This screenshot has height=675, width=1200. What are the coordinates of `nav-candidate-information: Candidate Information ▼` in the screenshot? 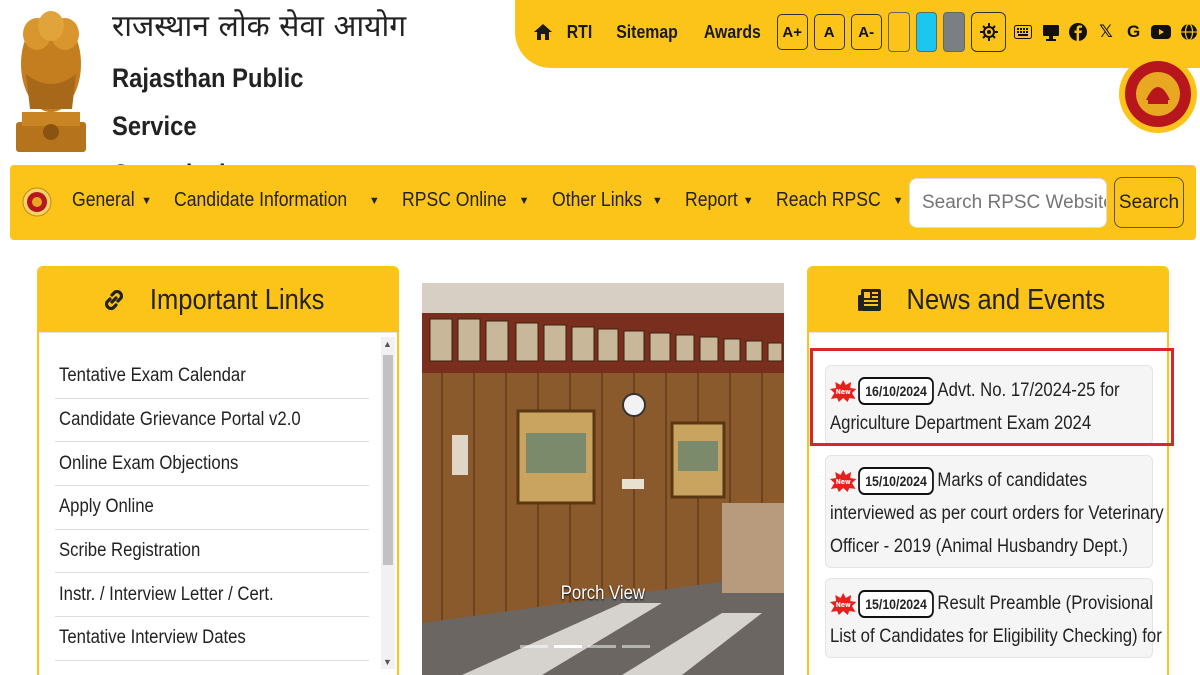 It's located at (277, 200).